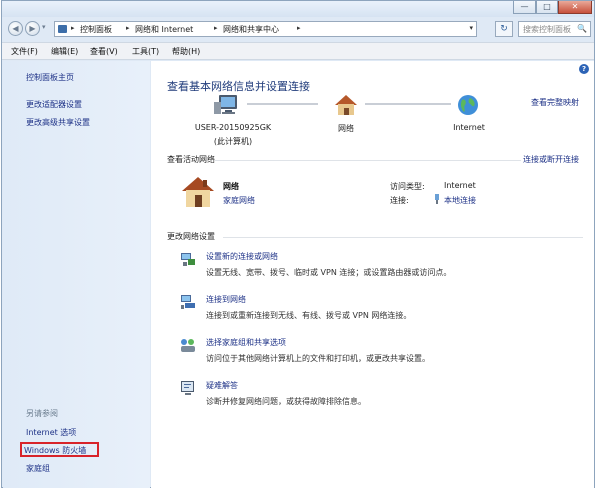  What do you see at coordinates (584, 69) in the screenshot?
I see `help-icon: ?` at bounding box center [584, 69].